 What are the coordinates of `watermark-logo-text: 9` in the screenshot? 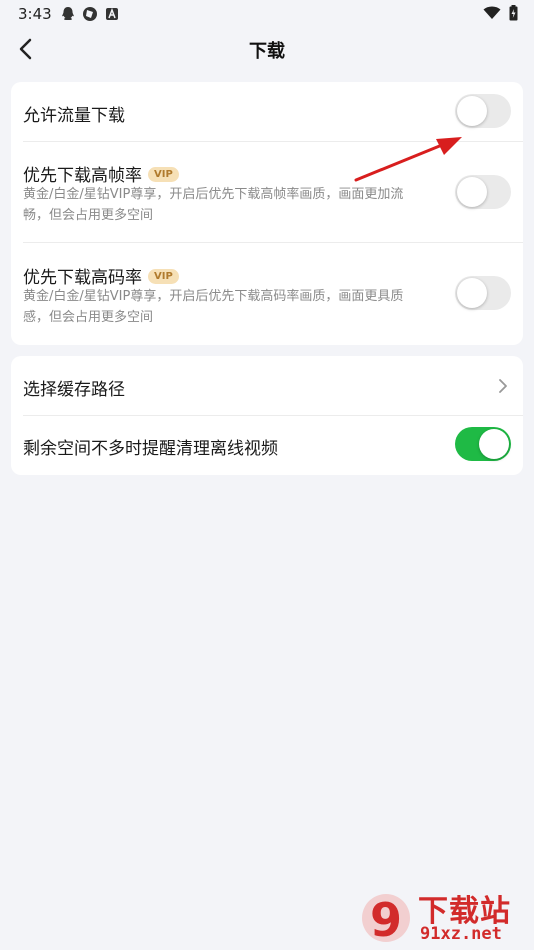 It's located at (386, 919).